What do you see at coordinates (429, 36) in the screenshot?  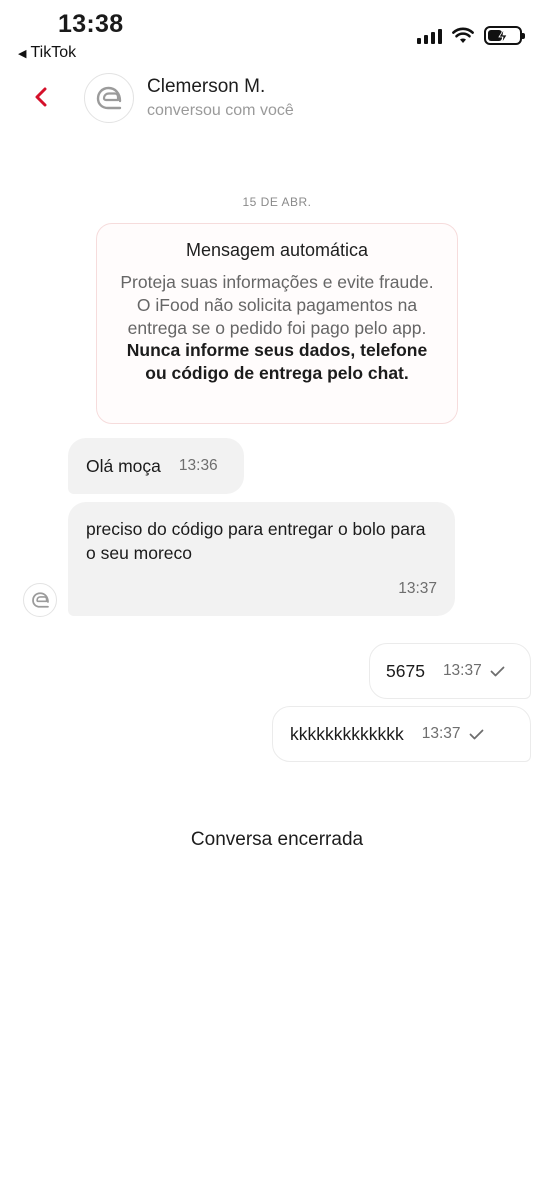 I see `cellular-signal-icon` at bounding box center [429, 36].